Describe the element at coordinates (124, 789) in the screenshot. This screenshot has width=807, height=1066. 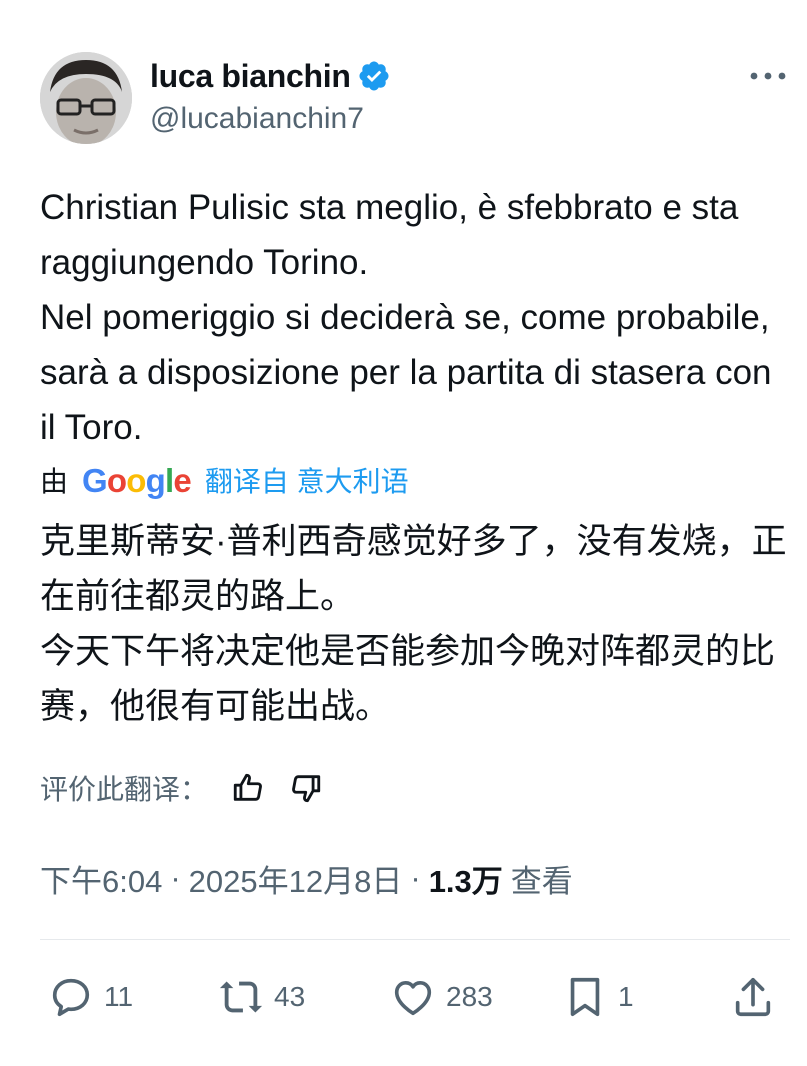
I see `rate-translation-label: 评价此翻译：` at that location.